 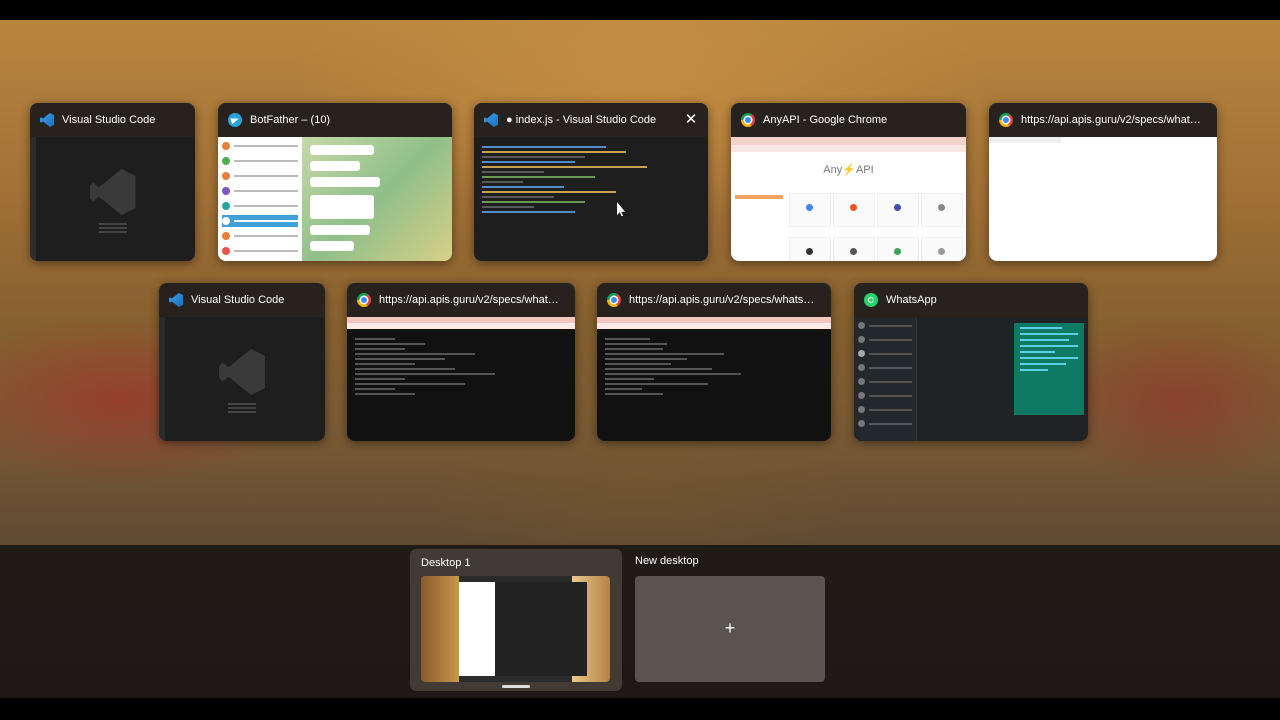 I want to click on window-title: WhatsApp, so click(x=911, y=300).